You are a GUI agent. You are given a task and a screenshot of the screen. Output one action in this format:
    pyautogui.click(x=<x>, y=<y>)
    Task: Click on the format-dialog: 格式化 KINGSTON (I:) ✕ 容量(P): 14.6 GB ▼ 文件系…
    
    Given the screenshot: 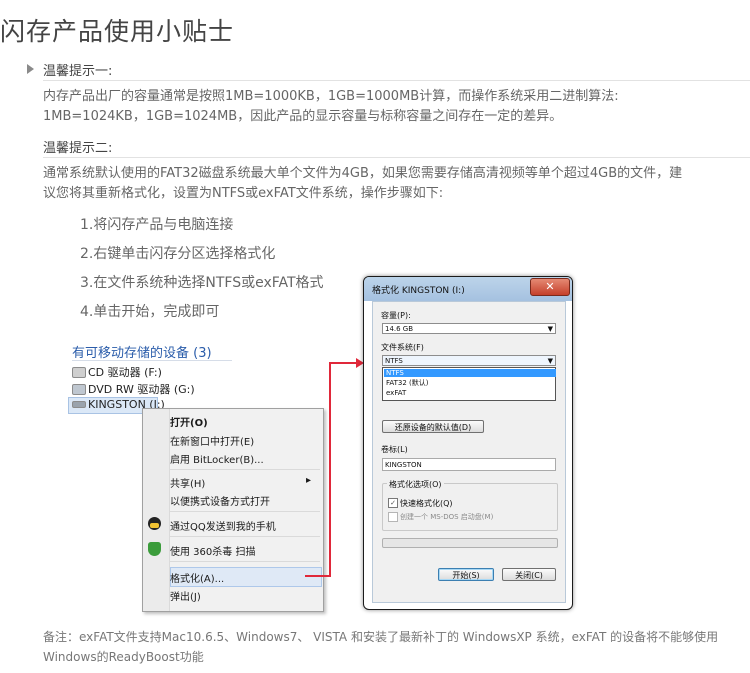 What is the action you would take?
    pyautogui.click(x=468, y=443)
    